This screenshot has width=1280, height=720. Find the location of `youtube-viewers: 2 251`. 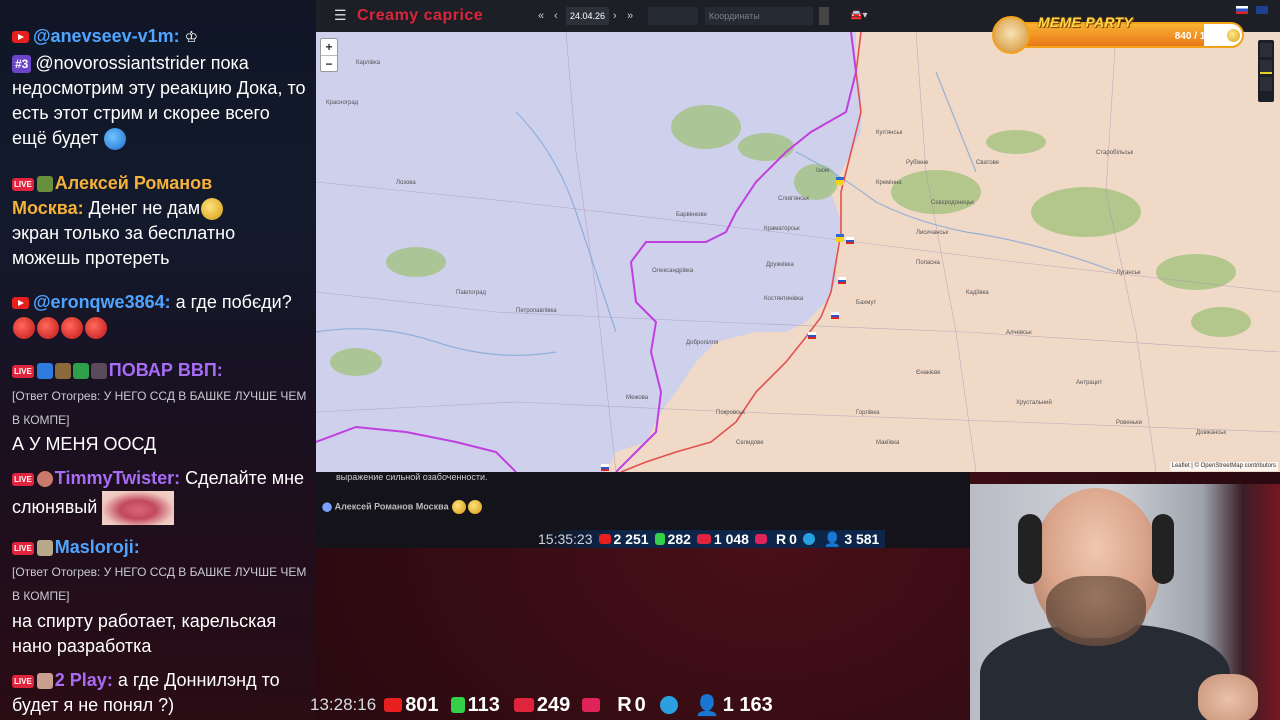

youtube-viewers: 2 251 is located at coordinates (631, 539).